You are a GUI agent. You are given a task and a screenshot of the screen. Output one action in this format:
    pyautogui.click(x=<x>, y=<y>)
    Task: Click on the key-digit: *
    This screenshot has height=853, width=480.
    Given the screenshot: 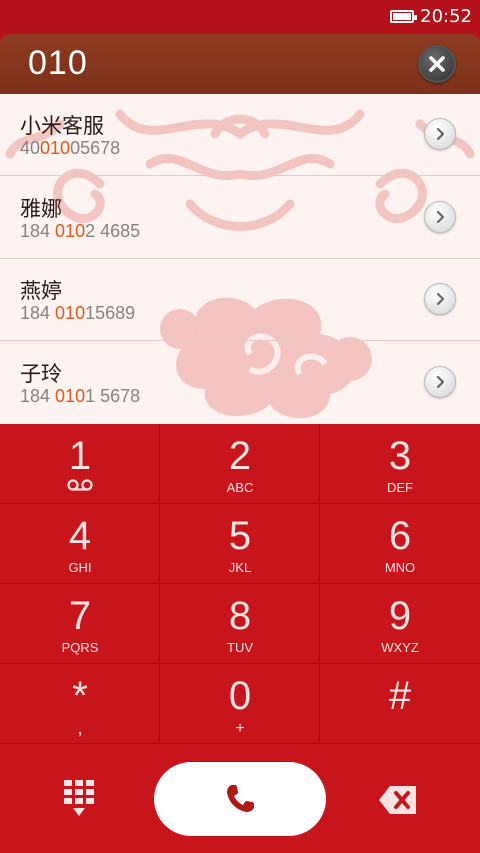 What is the action you would take?
    pyautogui.click(x=80, y=696)
    